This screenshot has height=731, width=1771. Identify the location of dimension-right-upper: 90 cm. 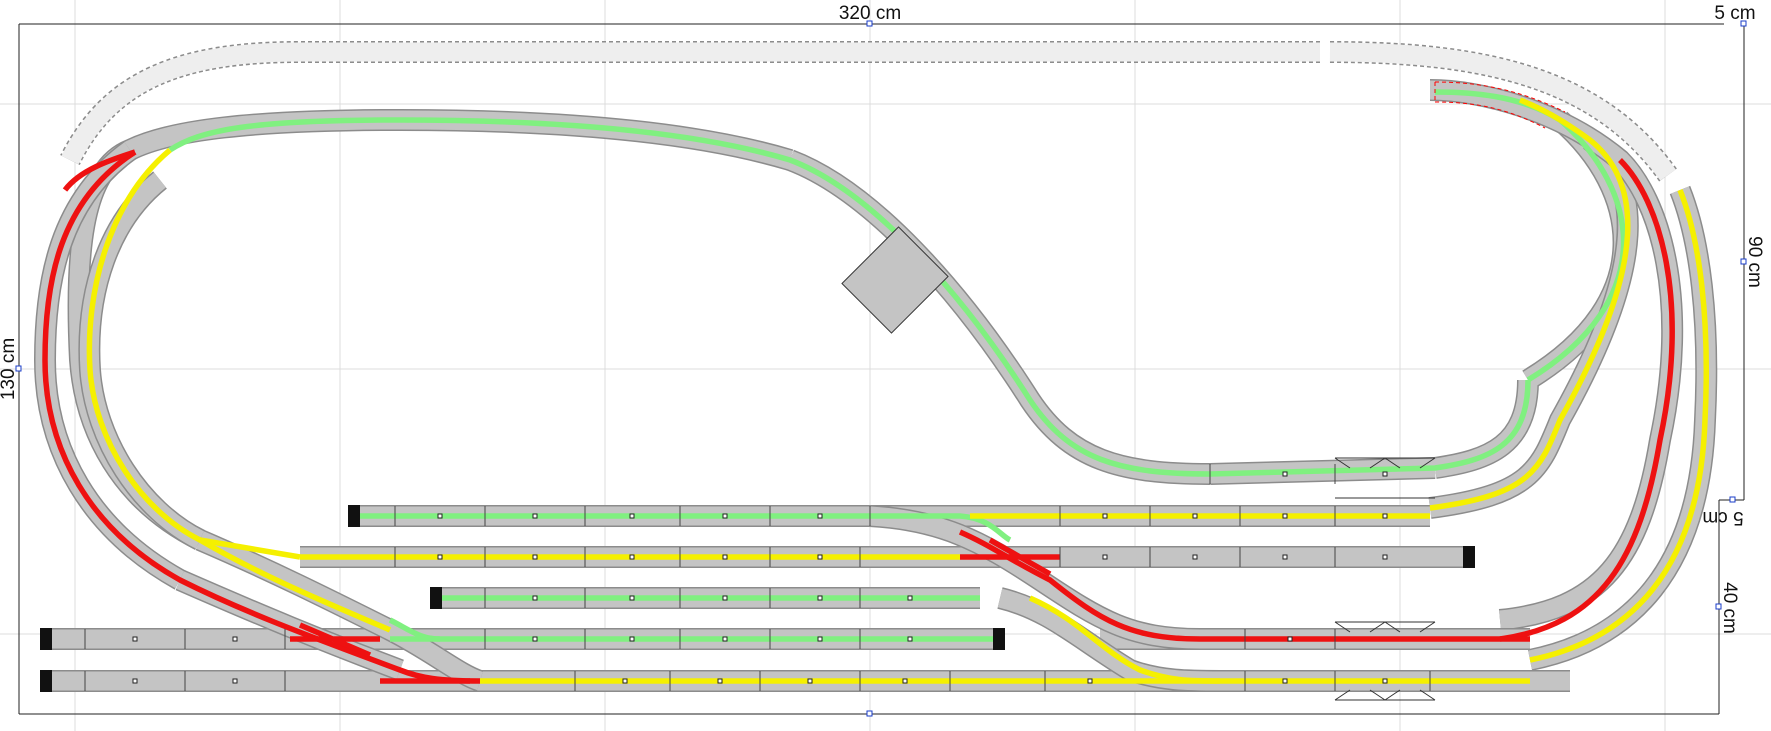
(1754, 262).